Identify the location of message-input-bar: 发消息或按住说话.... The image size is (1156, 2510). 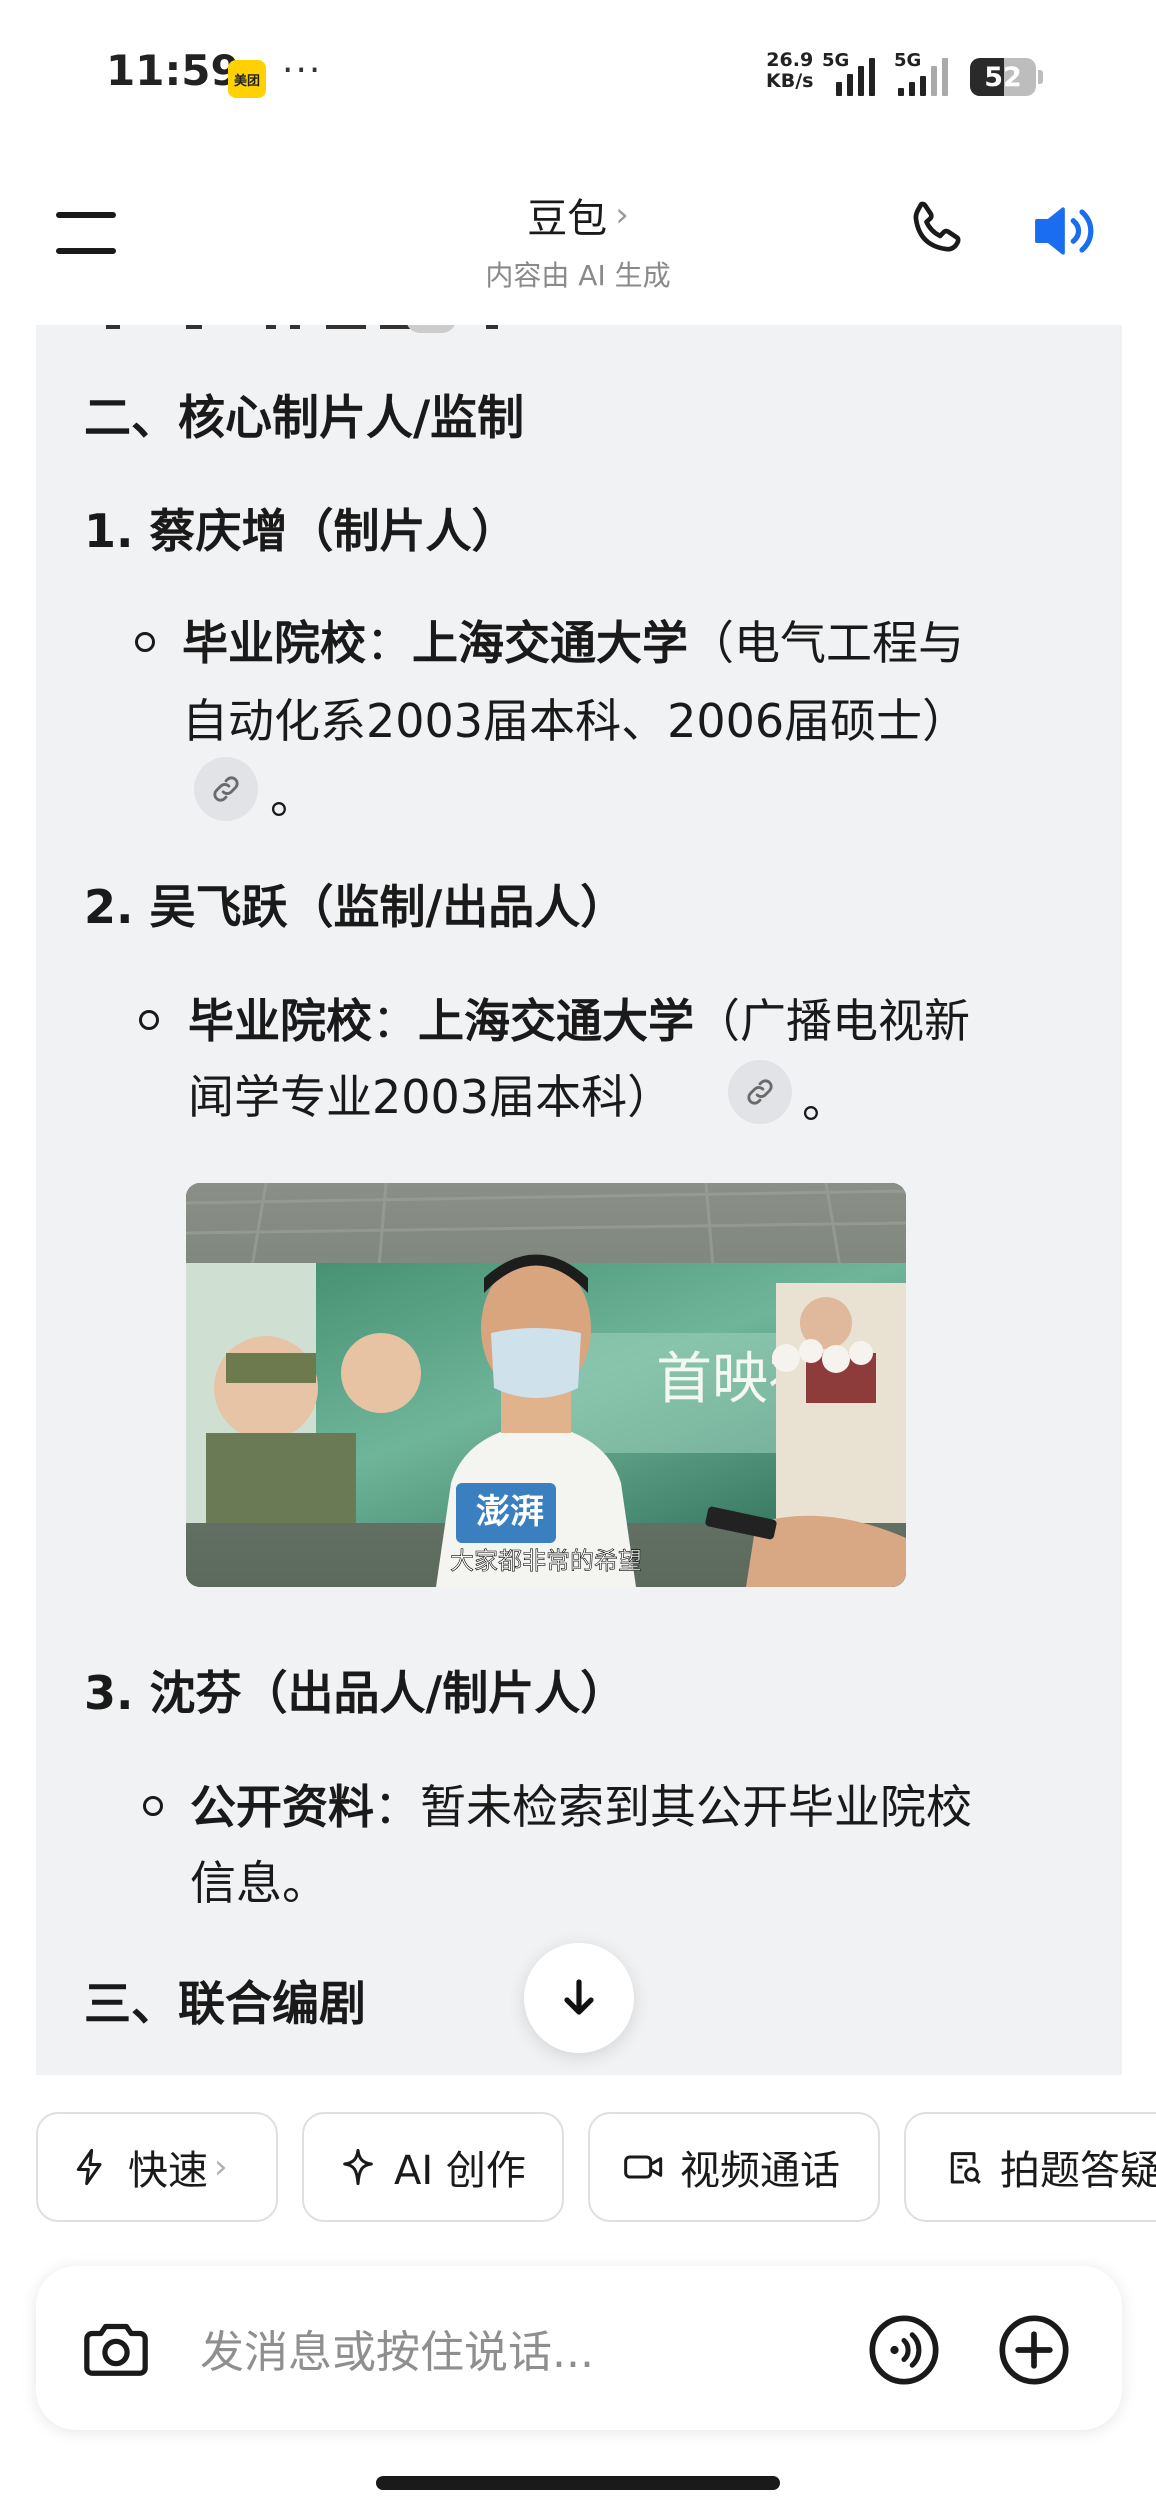
(579, 2348).